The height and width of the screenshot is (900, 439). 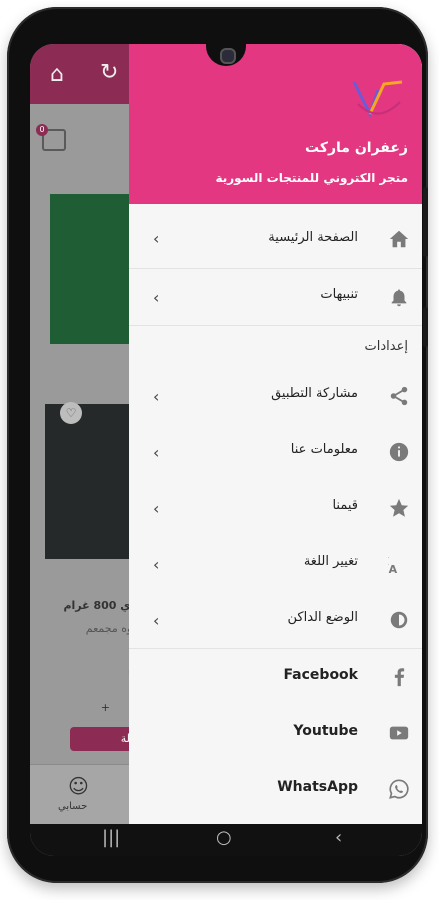 What do you see at coordinates (100, 707) in the screenshot?
I see `qty-plus-button: +` at bounding box center [100, 707].